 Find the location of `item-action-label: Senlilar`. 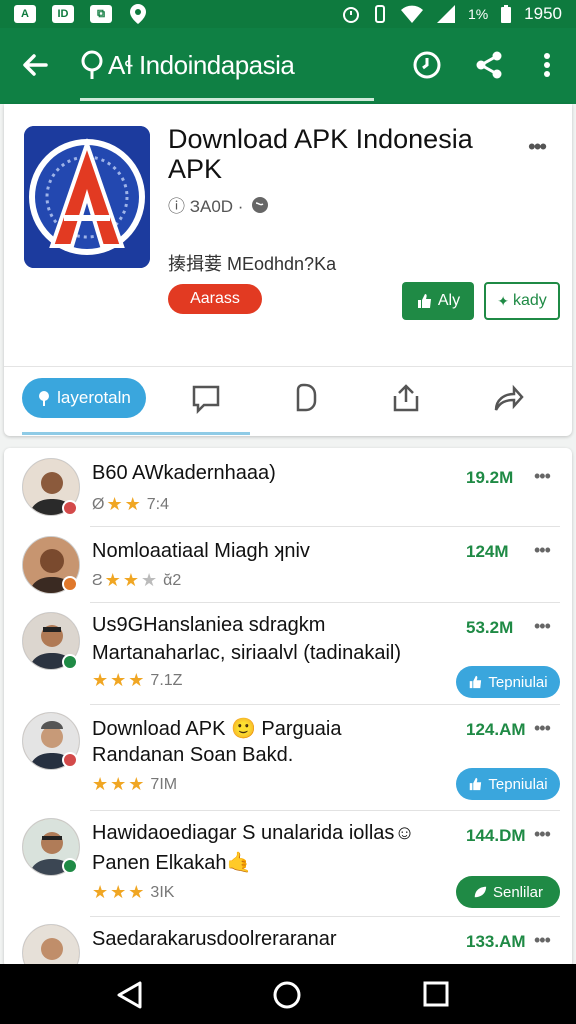

item-action-label: Senlilar is located at coordinates (518, 892).